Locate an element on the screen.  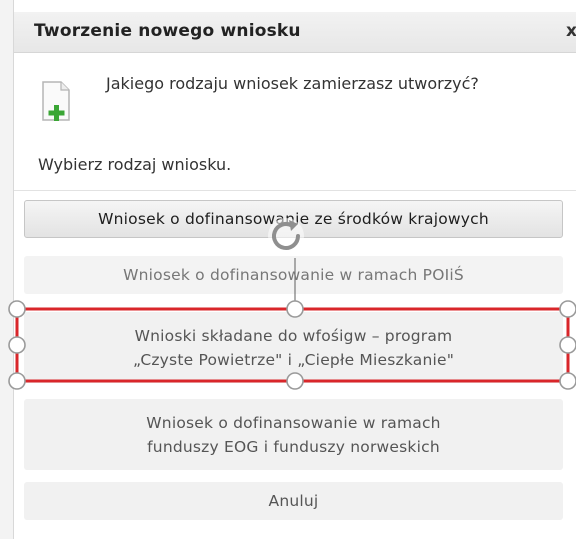
dialog-instruction: Wybierz rodzaj wniosku. is located at coordinates (135, 164).